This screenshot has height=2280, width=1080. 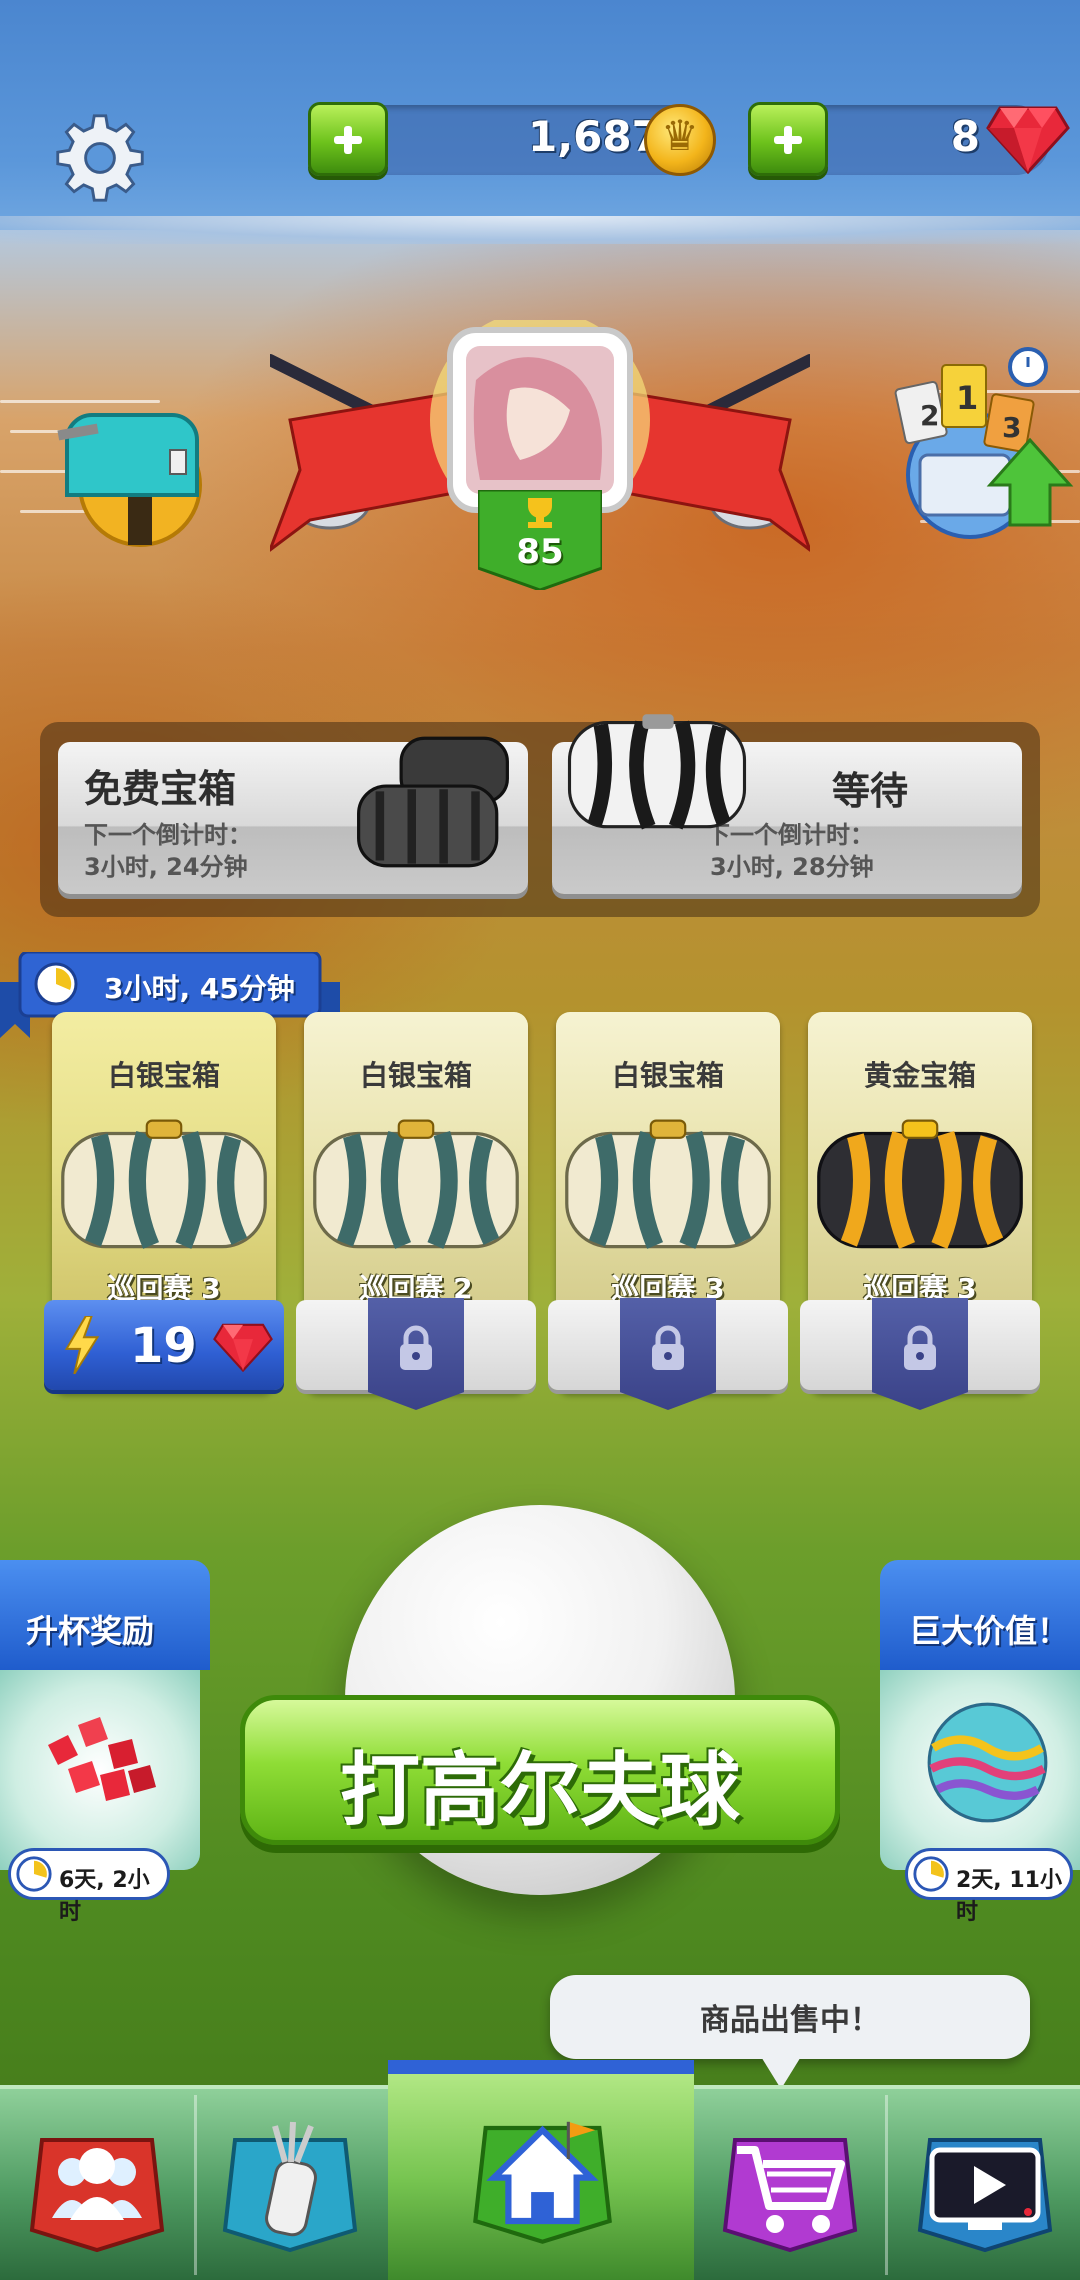 What do you see at coordinates (104, 1896) in the screenshot?
I see `promo-timer-text: 6天, 2小时` at bounding box center [104, 1896].